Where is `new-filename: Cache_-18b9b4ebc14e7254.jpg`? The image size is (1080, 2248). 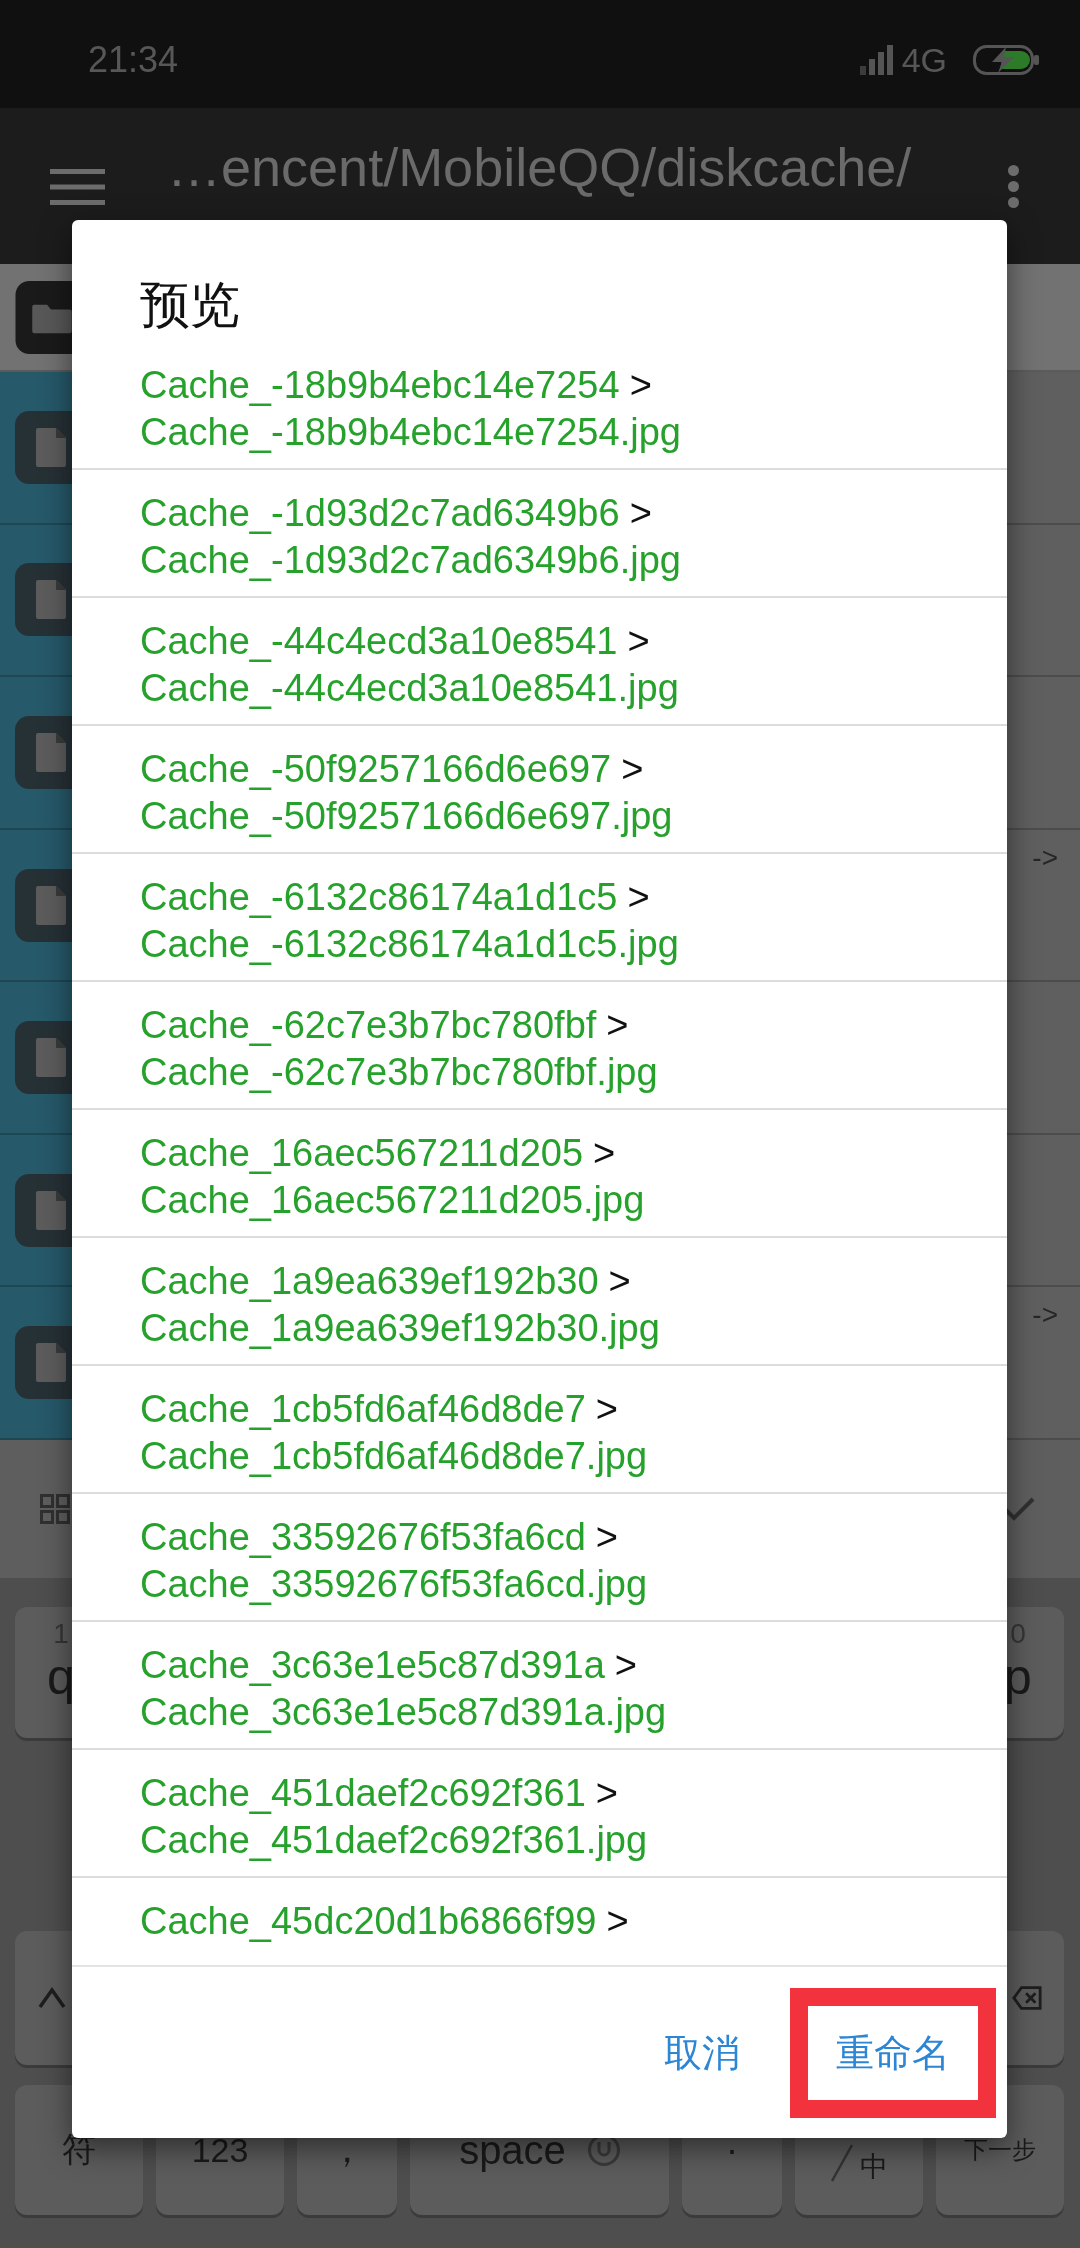 new-filename: Cache_-18b9b4ebc14e7254.jpg is located at coordinates (410, 432).